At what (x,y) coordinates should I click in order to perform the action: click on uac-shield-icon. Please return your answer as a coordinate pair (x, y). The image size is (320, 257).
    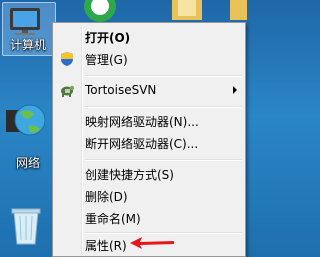
    Looking at the image, I should click on (67, 59).